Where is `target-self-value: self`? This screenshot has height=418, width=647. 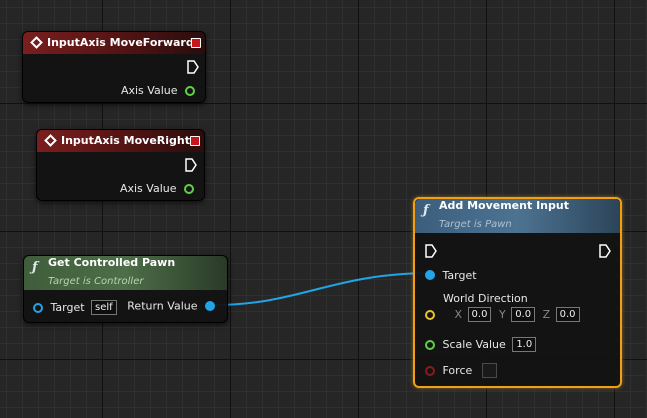 target-self-value: self is located at coordinates (104, 307).